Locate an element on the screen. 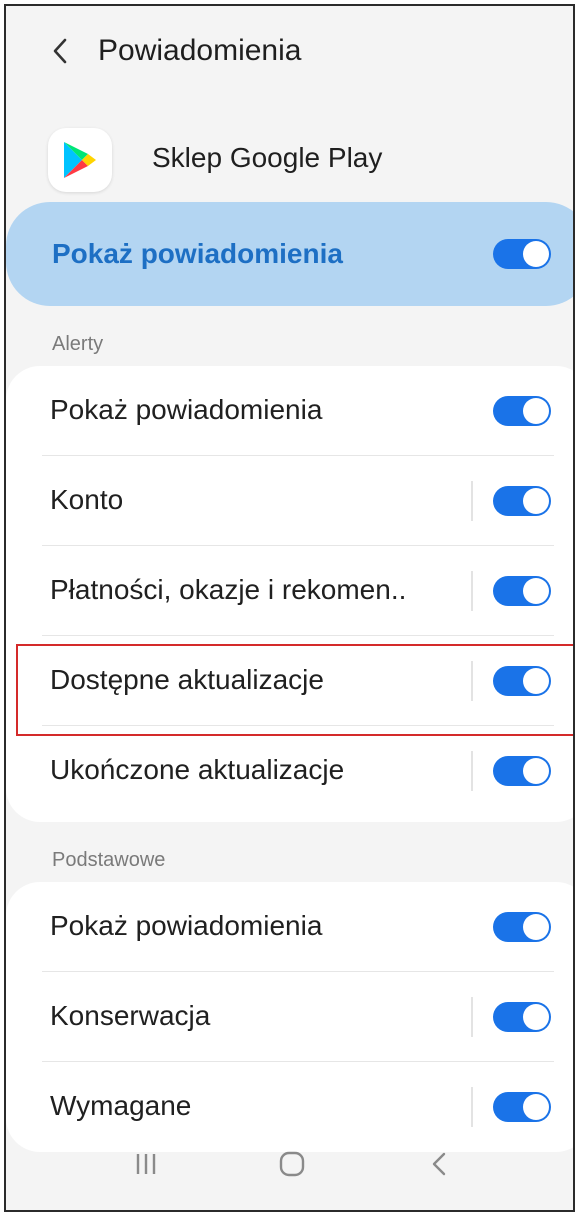 The width and height of the screenshot is (581, 1218). list-item: Konserwacja is located at coordinates (289, 1017).